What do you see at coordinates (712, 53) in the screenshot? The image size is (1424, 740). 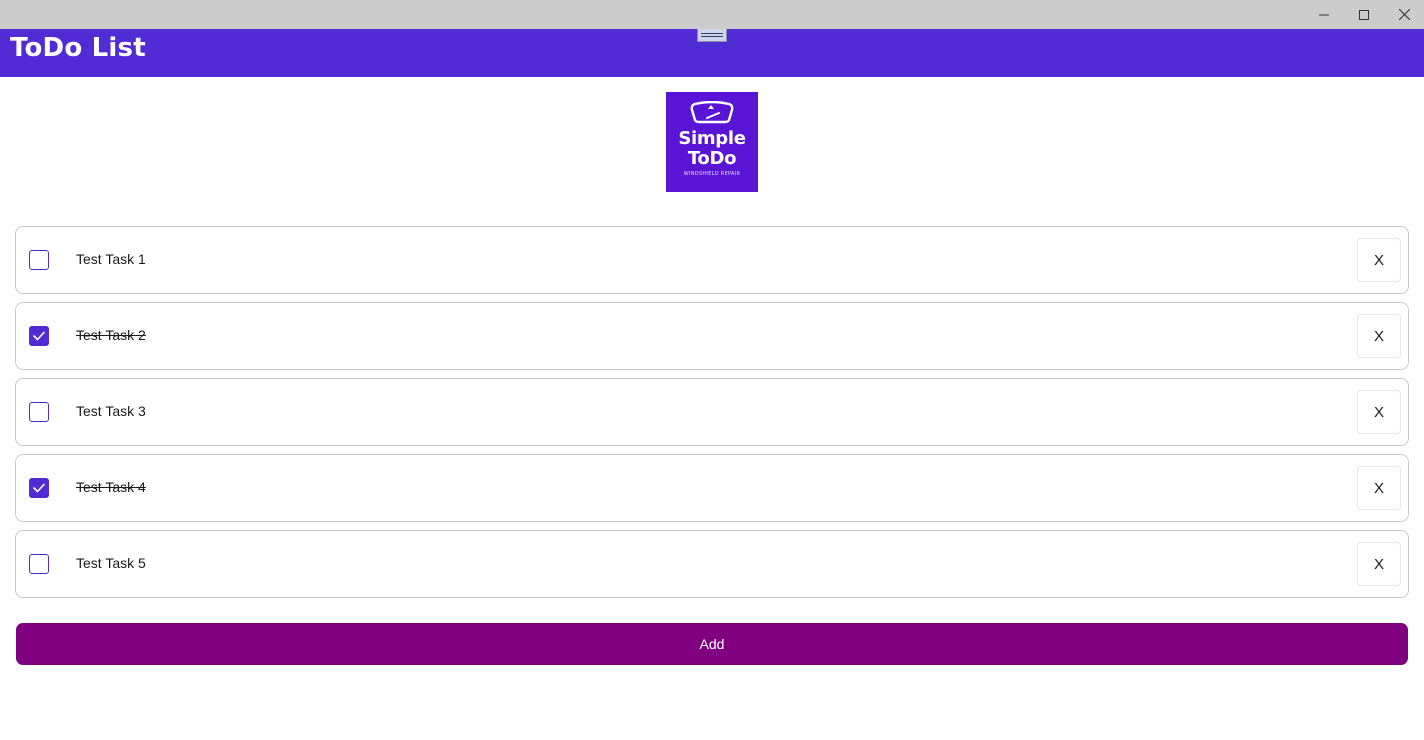 I see `app-header: ToDo List` at bounding box center [712, 53].